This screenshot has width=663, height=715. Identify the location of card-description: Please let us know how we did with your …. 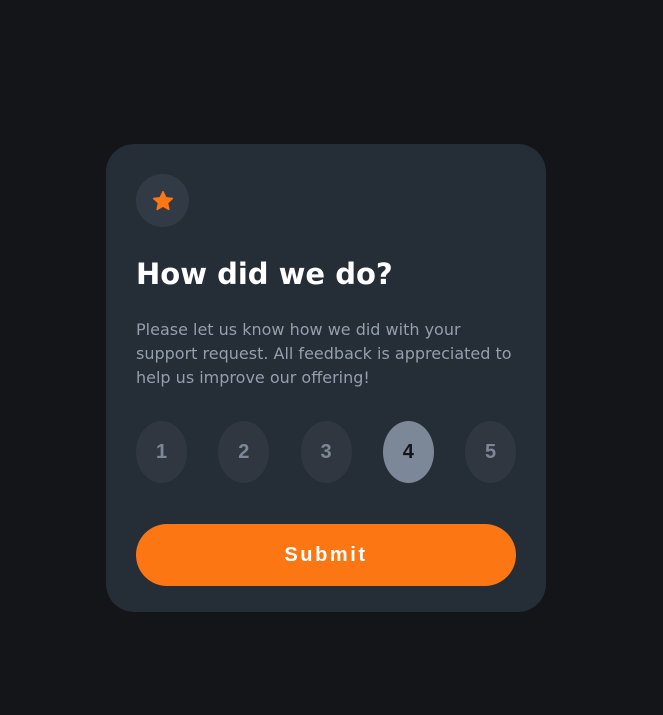
(324, 353).